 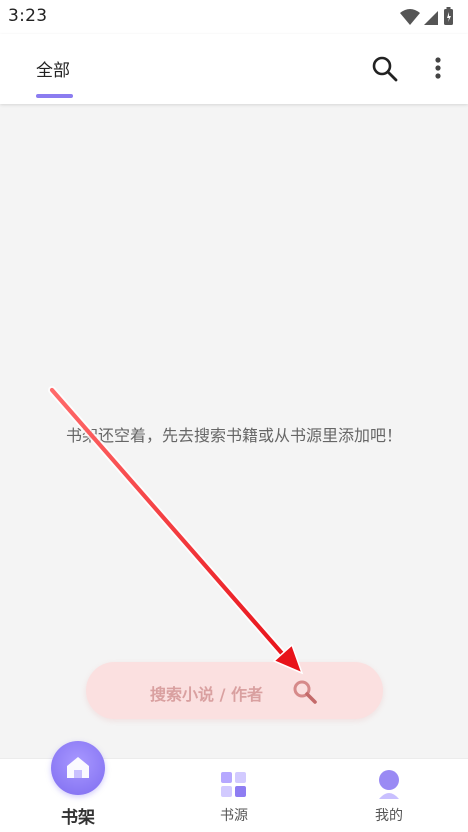 I want to click on bookshelf-bubble, so click(x=78, y=768).